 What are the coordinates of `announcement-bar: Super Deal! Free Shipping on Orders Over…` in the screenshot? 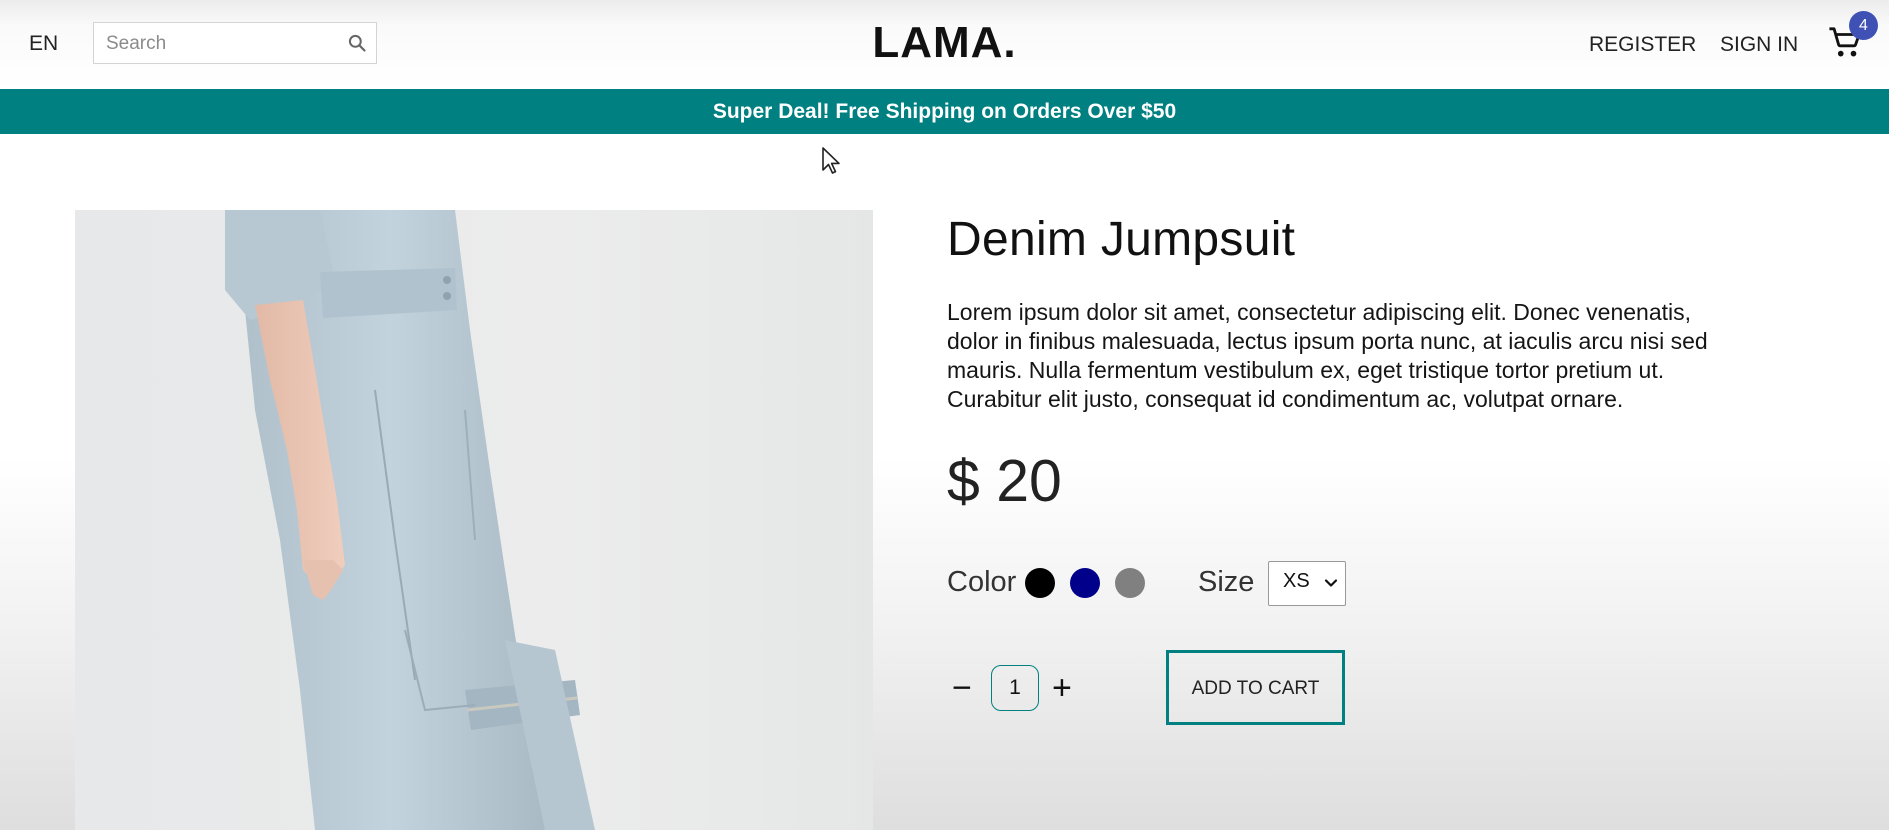 It's located at (944, 111).